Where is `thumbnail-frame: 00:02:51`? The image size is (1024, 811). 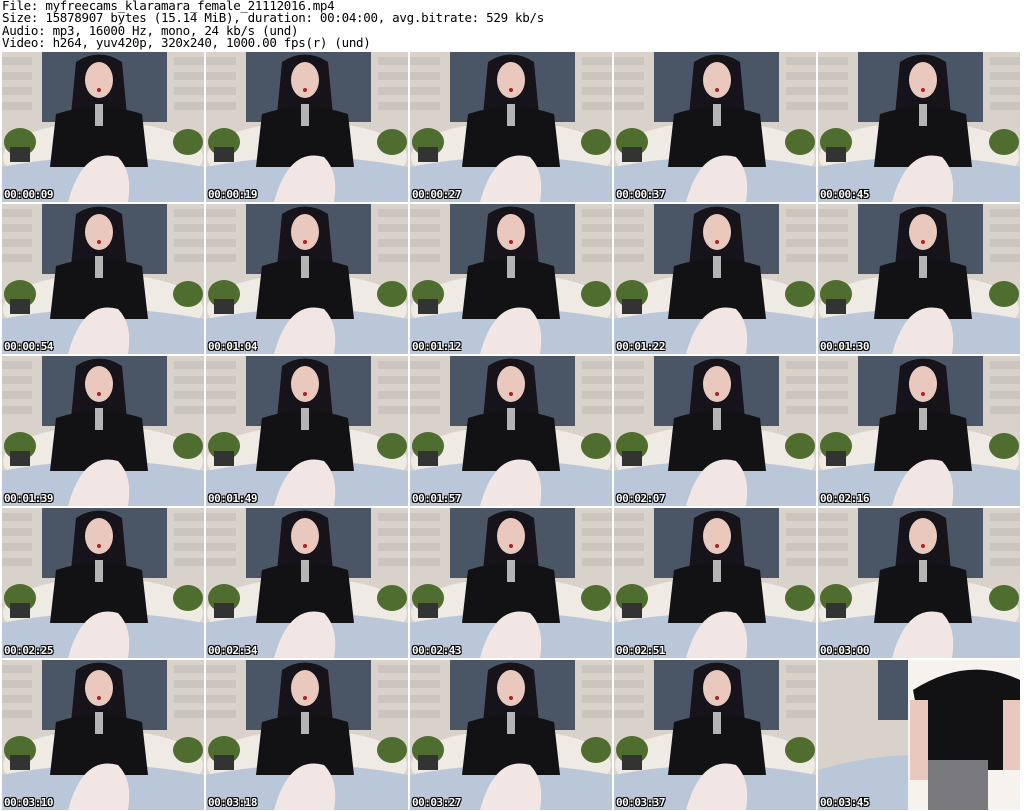 thumbnail-frame: 00:02:51 is located at coordinates (715, 583).